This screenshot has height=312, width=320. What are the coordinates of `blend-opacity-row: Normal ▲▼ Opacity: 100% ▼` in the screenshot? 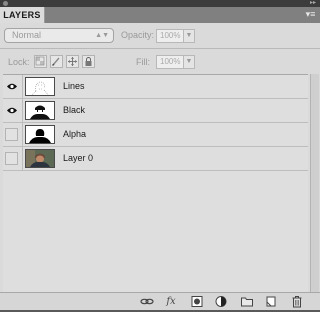 It's located at (160, 35).